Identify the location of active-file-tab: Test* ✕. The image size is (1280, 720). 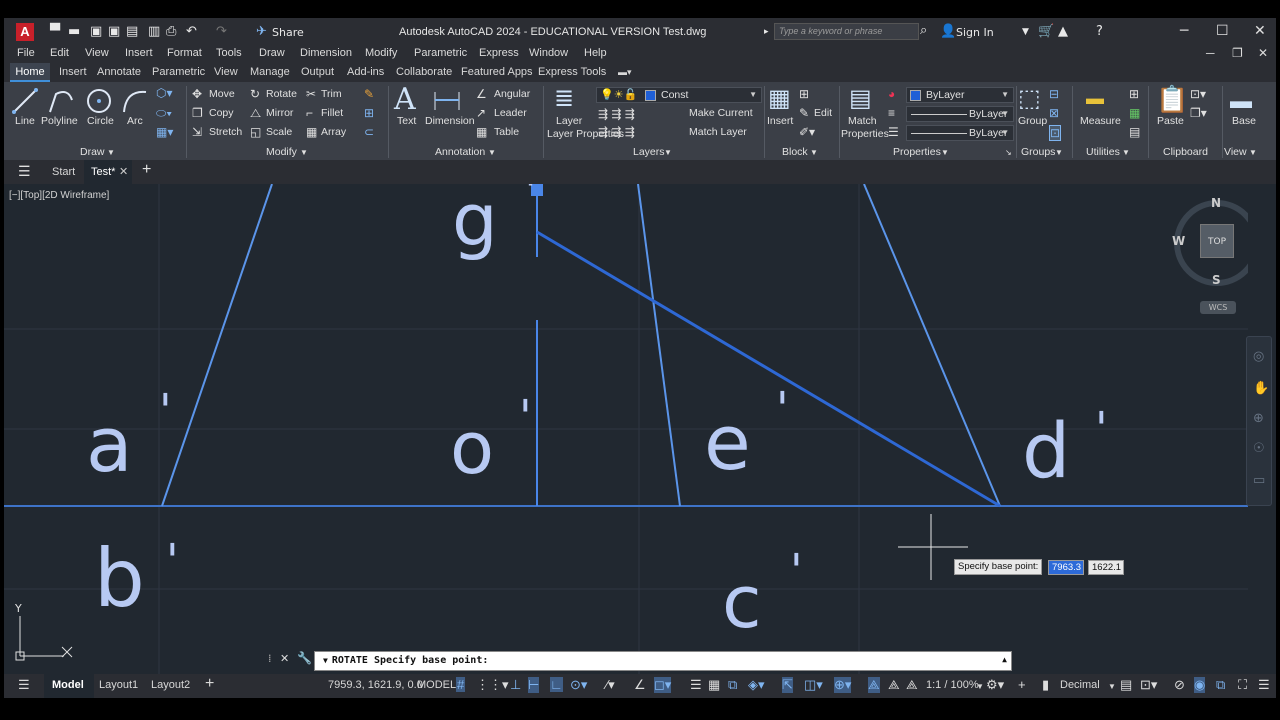
(108, 172).